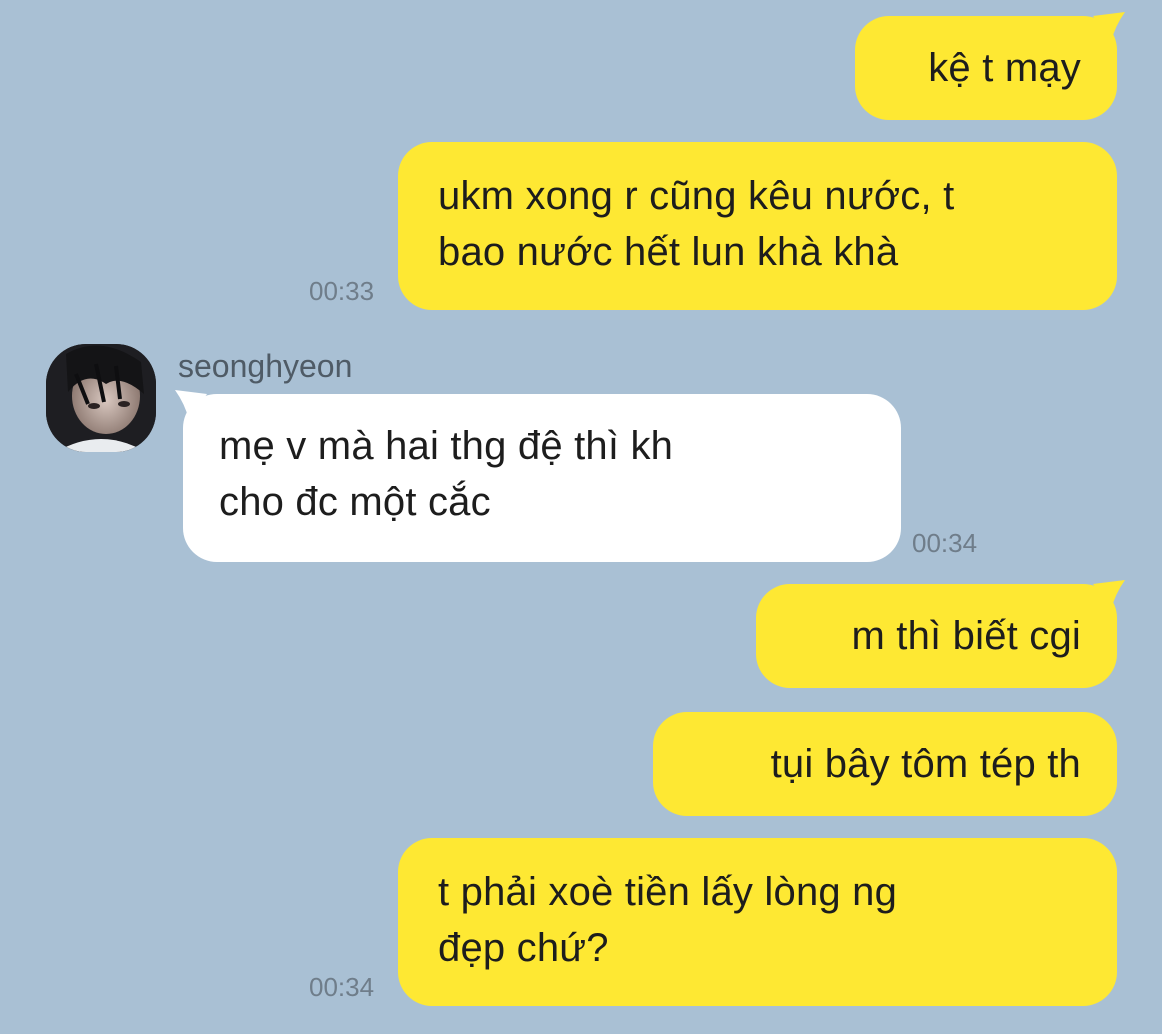  Describe the element at coordinates (966, 636) in the screenshot. I see `message-text: m thì biết cgi` at that location.